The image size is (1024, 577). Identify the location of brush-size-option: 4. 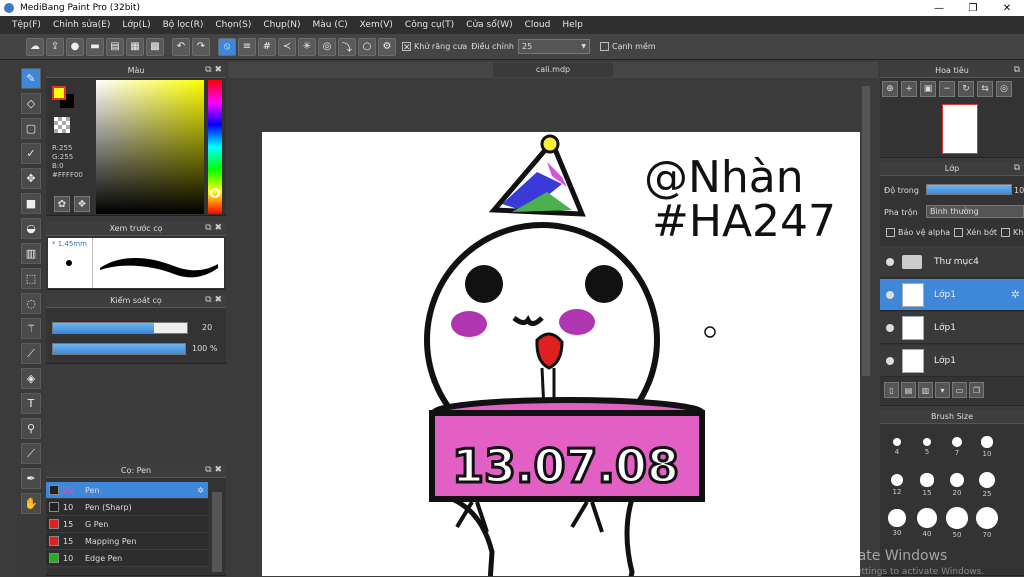
(897, 447).